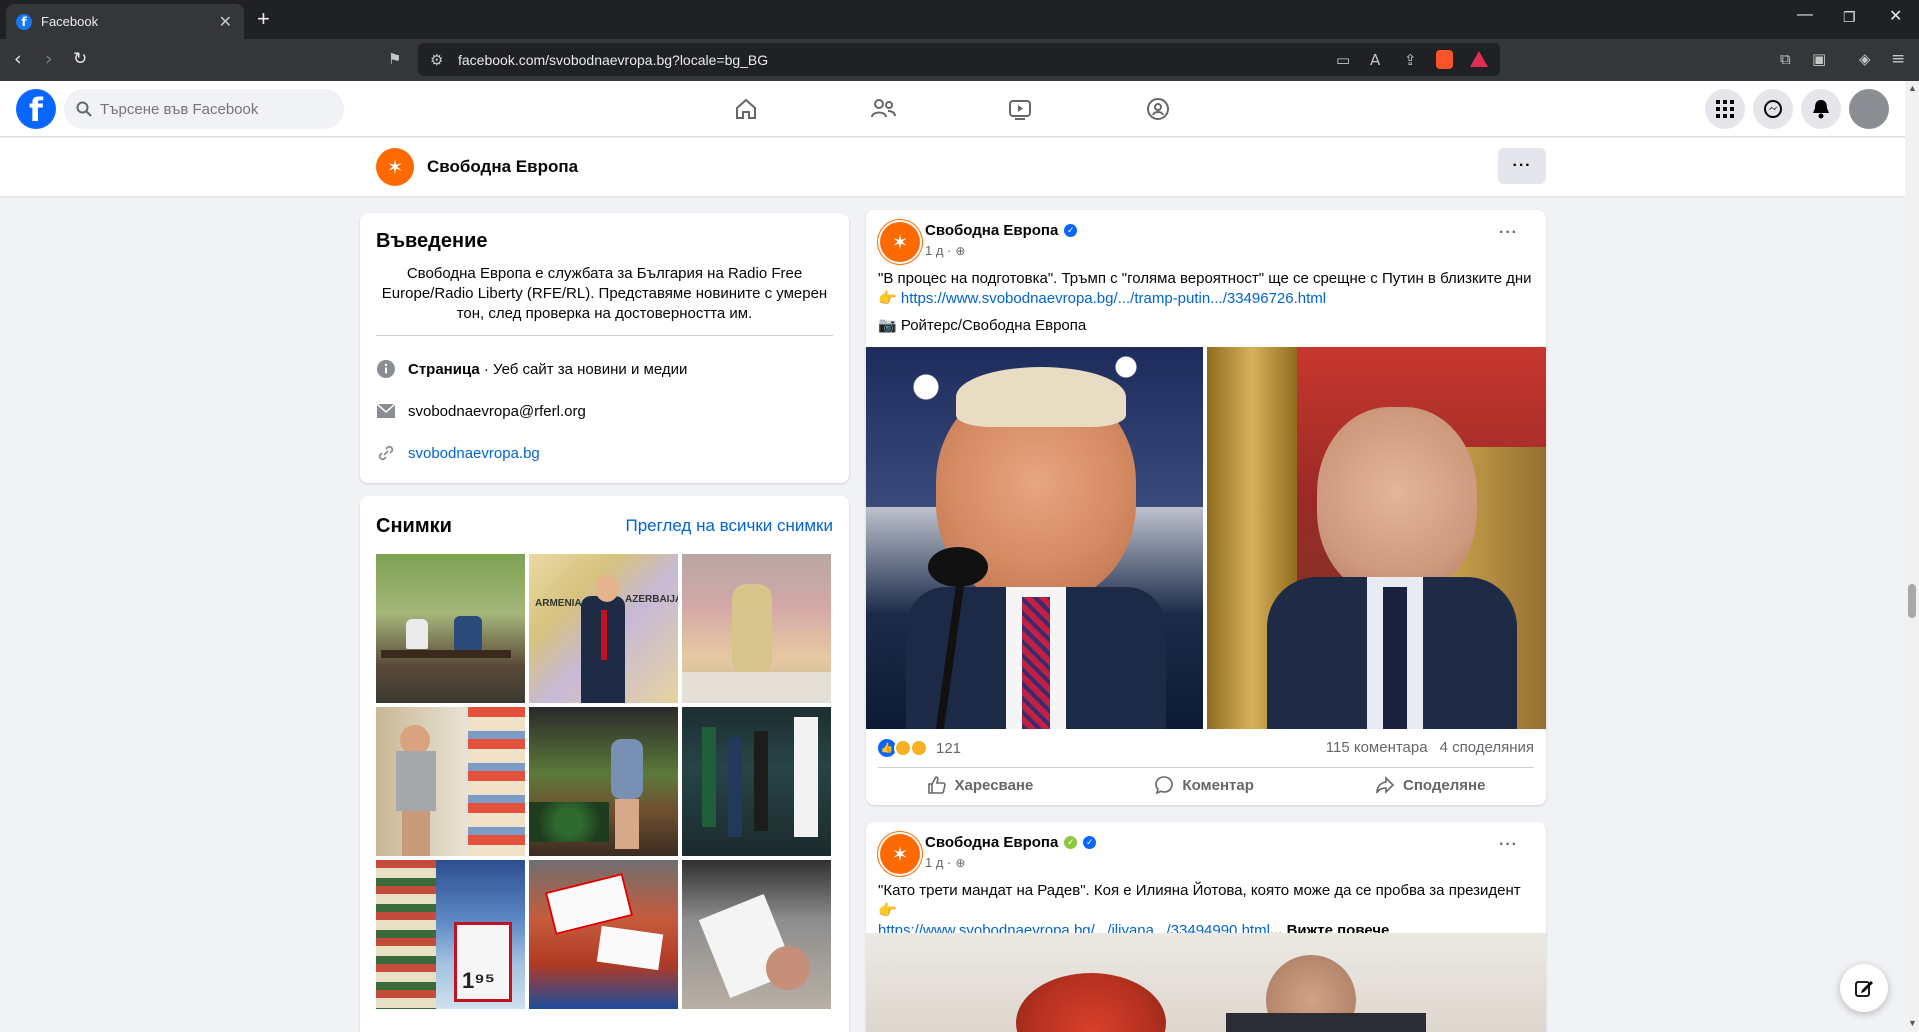 The width and height of the screenshot is (1919, 1032). Describe the element at coordinates (1912, 1023) in the screenshot. I see `scroll-down-icon: ▼` at that location.